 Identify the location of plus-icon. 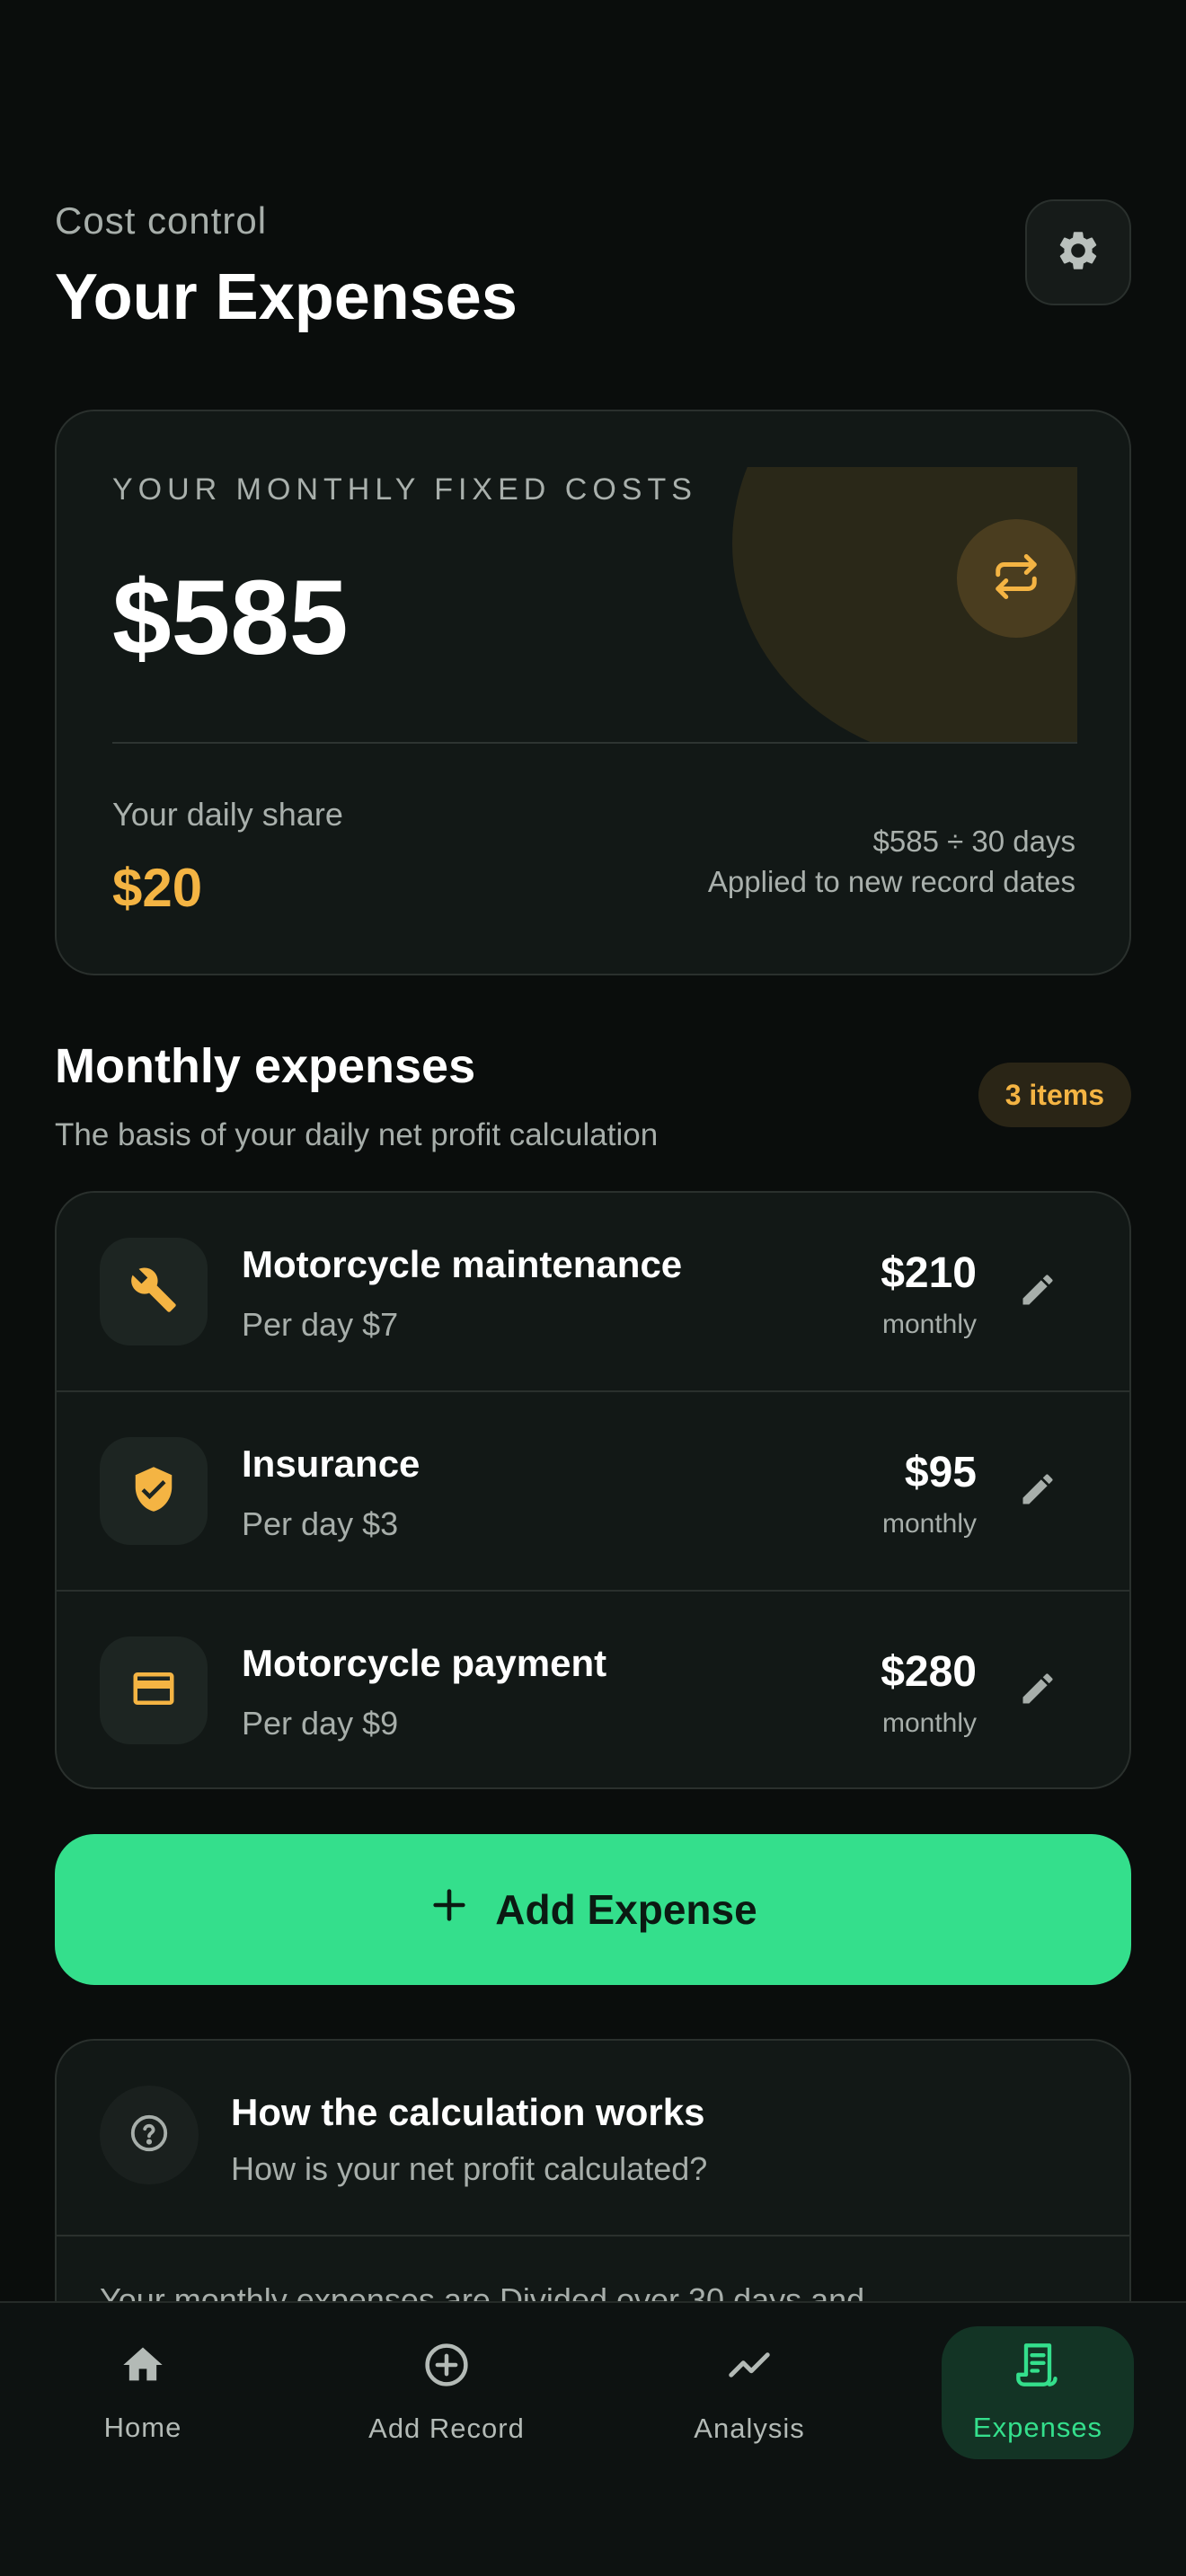
(449, 1910).